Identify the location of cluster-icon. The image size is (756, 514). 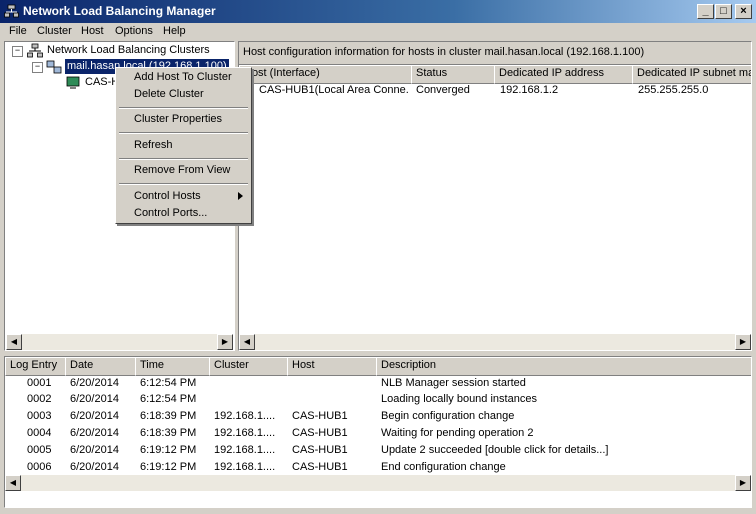
(54, 67).